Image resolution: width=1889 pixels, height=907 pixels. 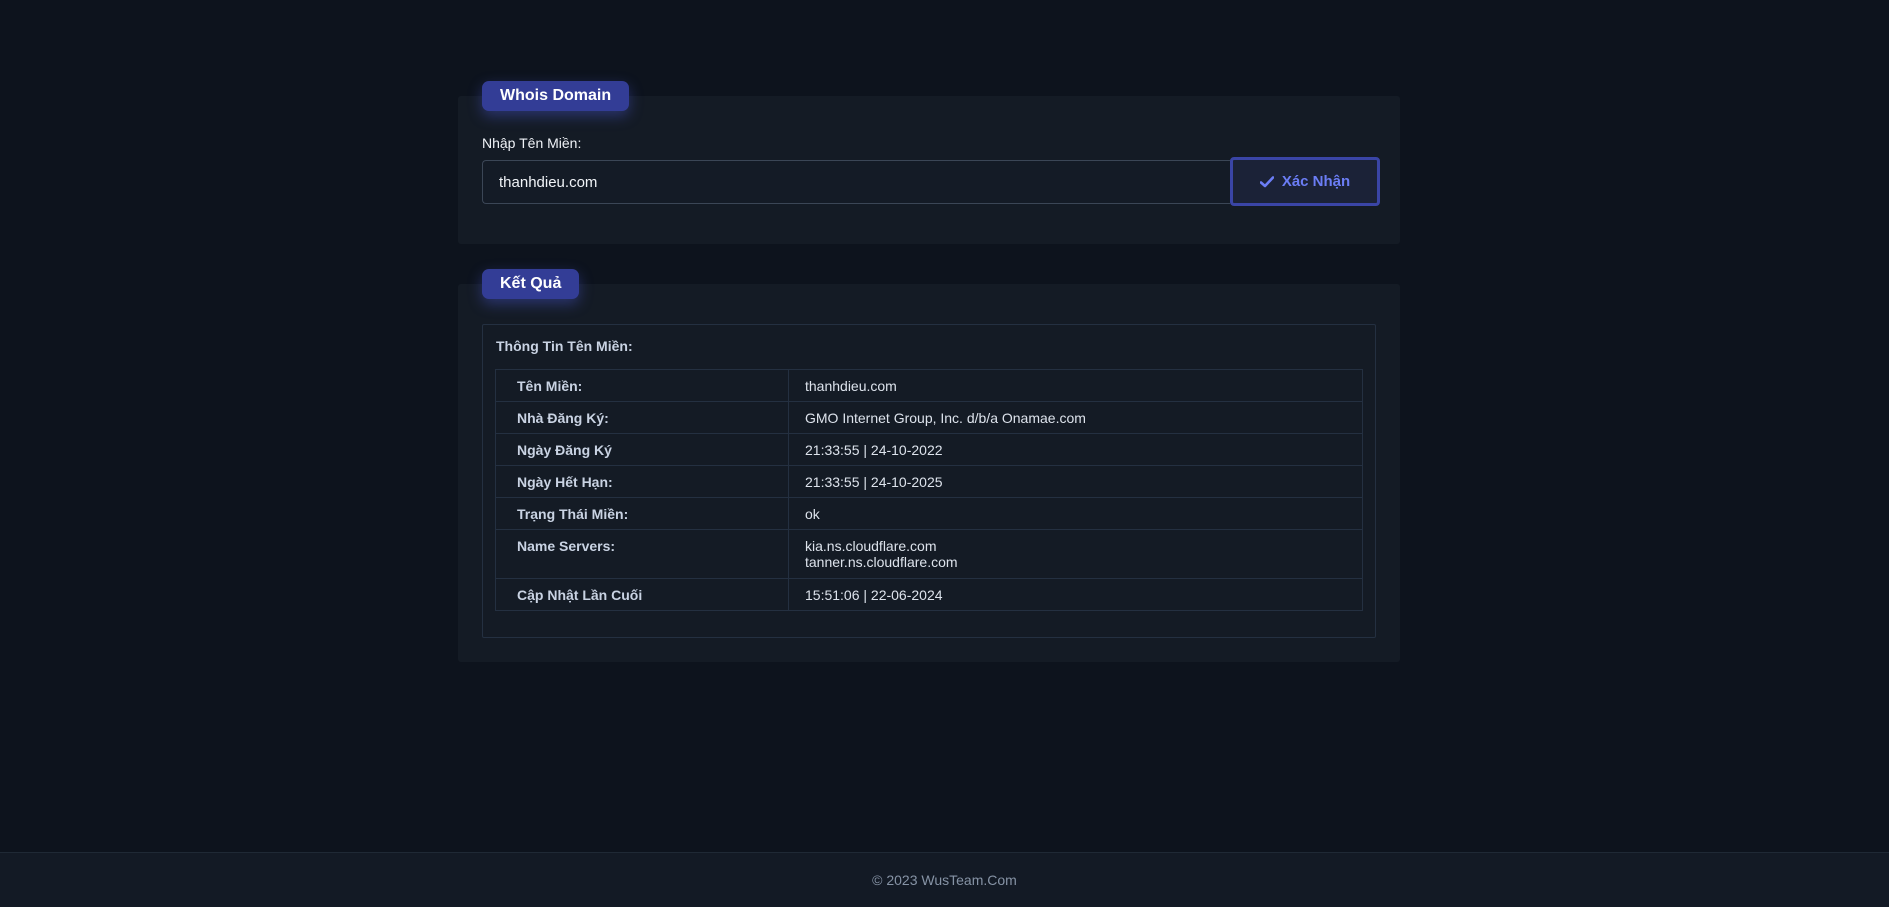 What do you see at coordinates (1316, 181) in the screenshot?
I see `submit-button-label: Xác Nhận` at bounding box center [1316, 181].